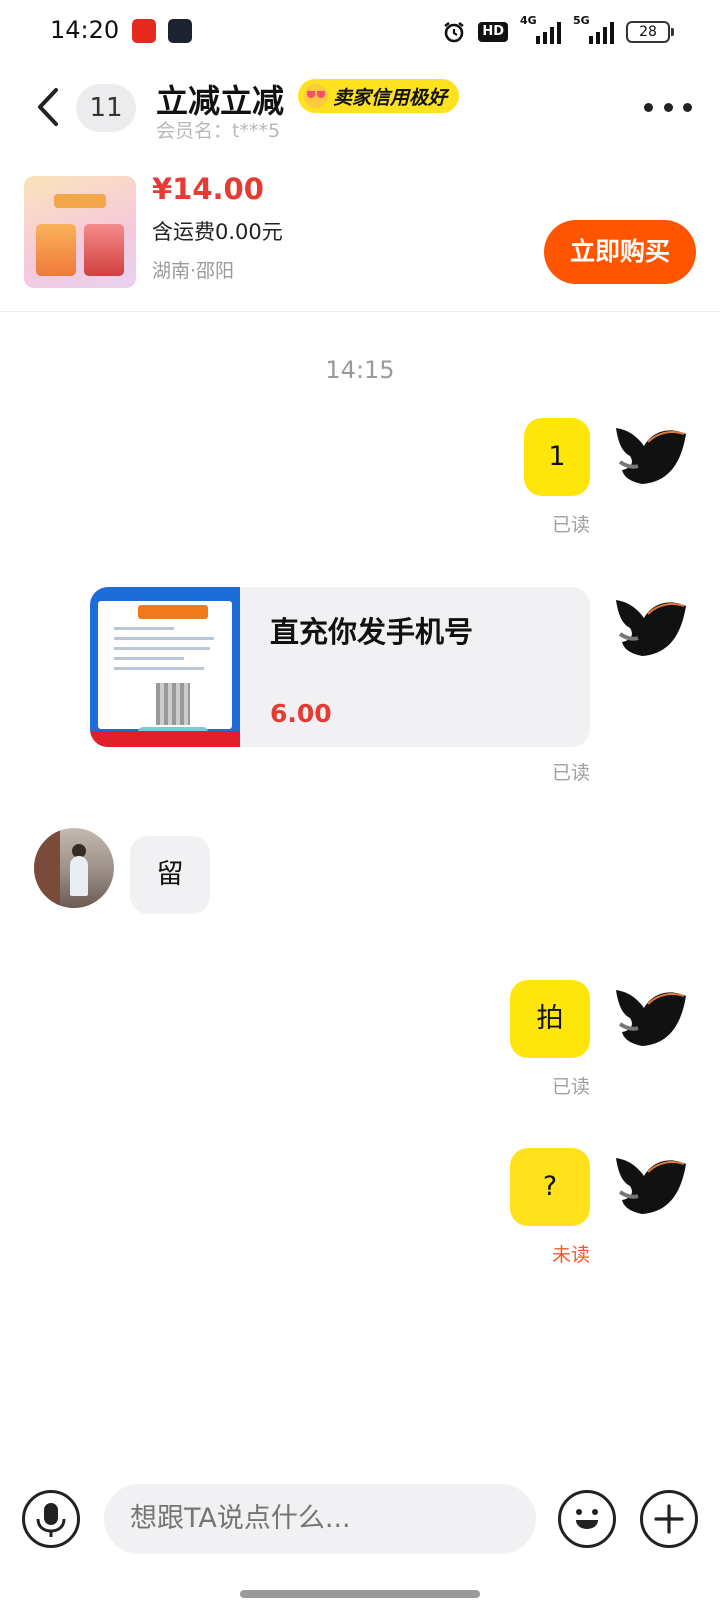 Image resolution: width=720 pixels, height=1612 pixels. Describe the element at coordinates (165, 667) in the screenshot. I see `card-thumbnail` at that location.